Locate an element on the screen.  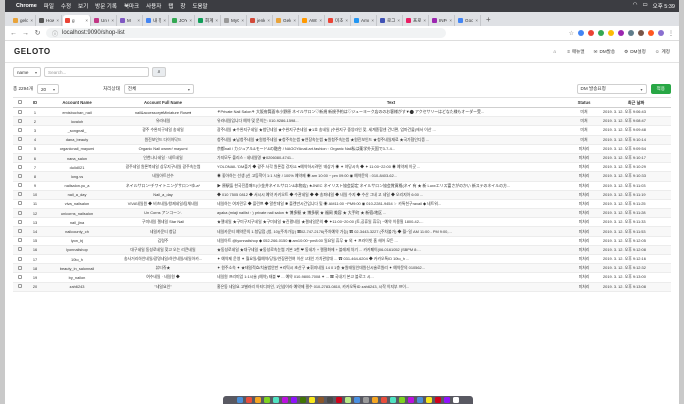
browser-tab: gelo × is located at coordinates (23, 20).